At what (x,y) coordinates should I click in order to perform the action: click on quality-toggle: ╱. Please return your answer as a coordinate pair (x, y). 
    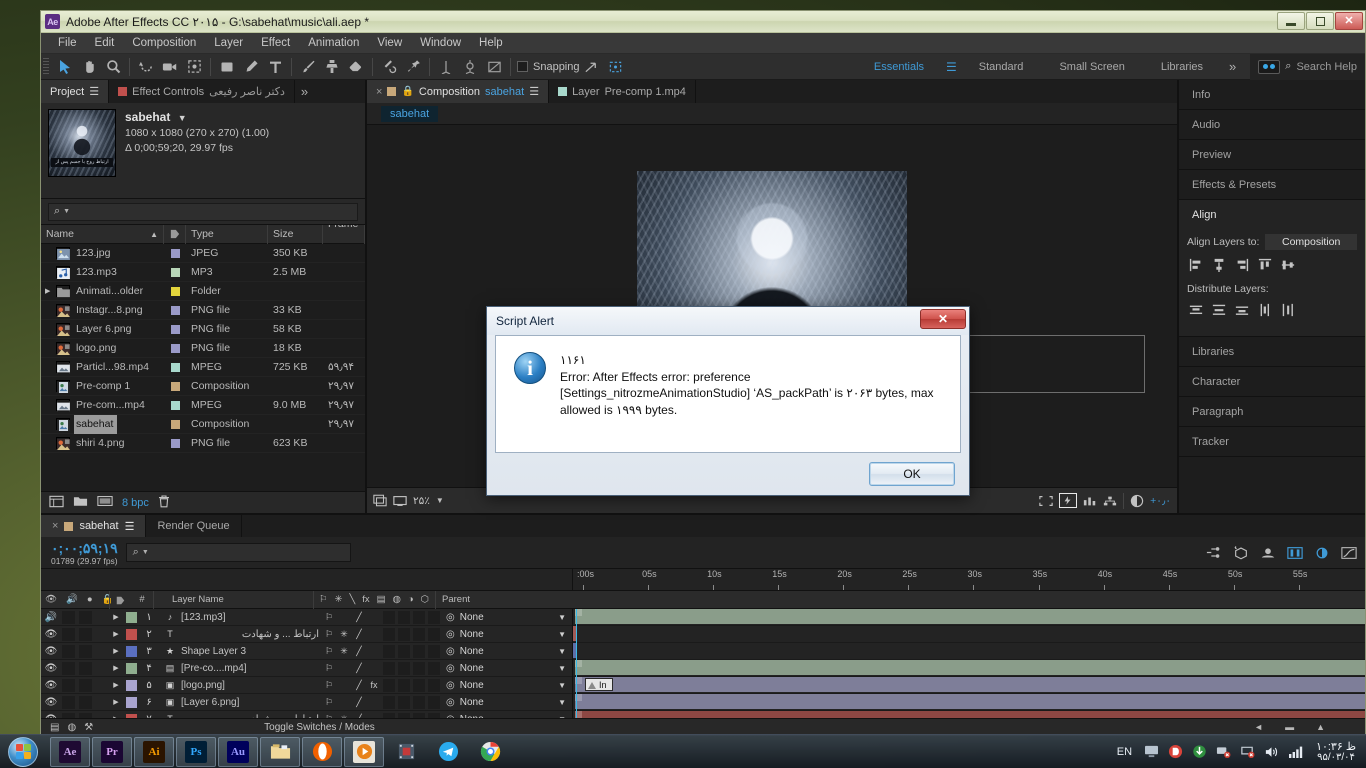
    Looking at the image, I should click on (359, 702).